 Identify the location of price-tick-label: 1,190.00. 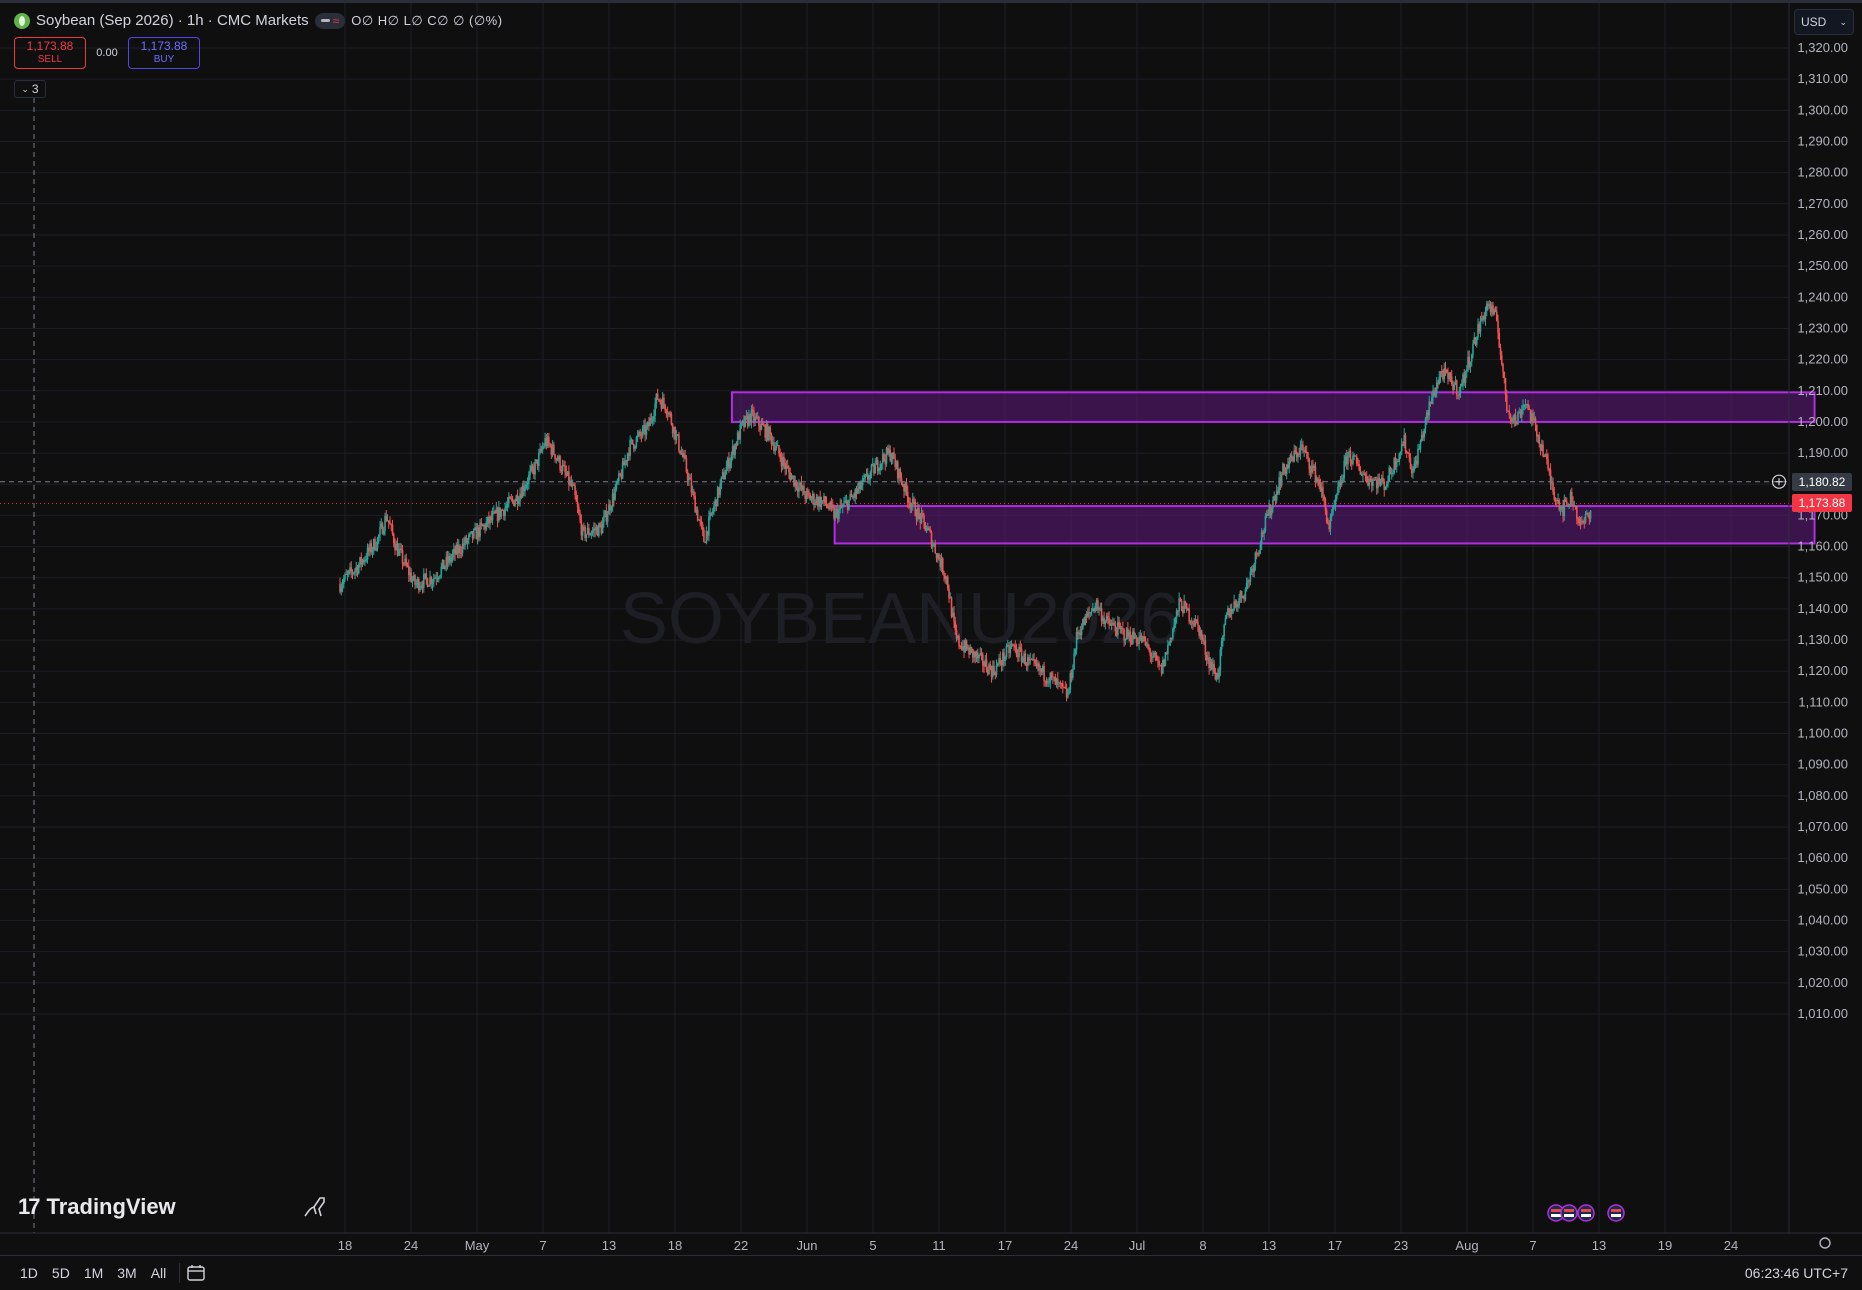
(1822, 452).